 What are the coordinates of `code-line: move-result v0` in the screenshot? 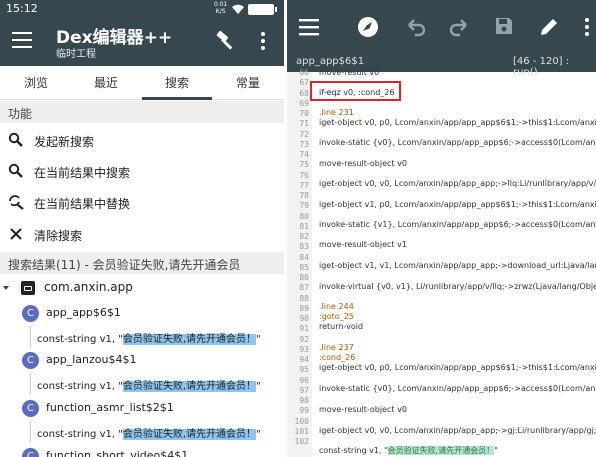 It's located at (349, 72).